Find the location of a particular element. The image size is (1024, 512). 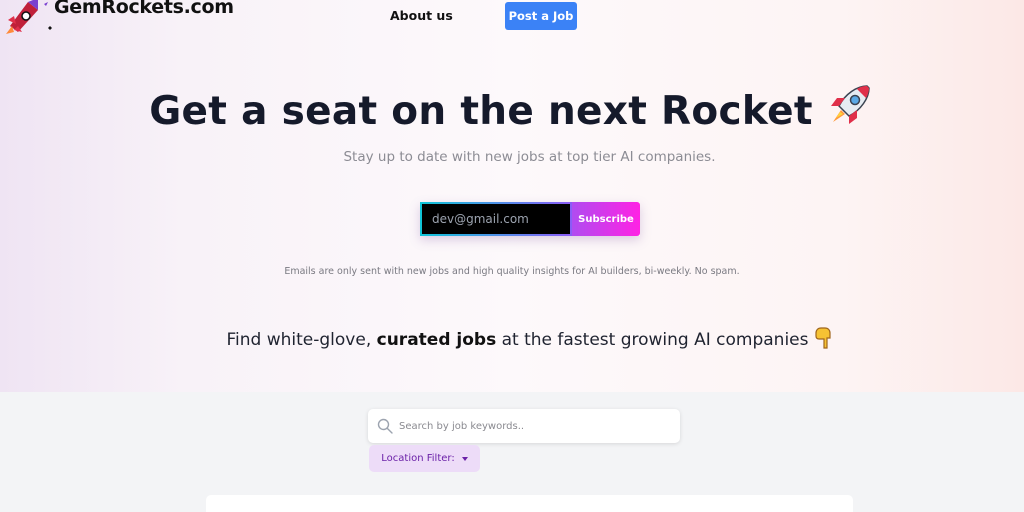

rocket-icon is located at coordinates (850, 104).